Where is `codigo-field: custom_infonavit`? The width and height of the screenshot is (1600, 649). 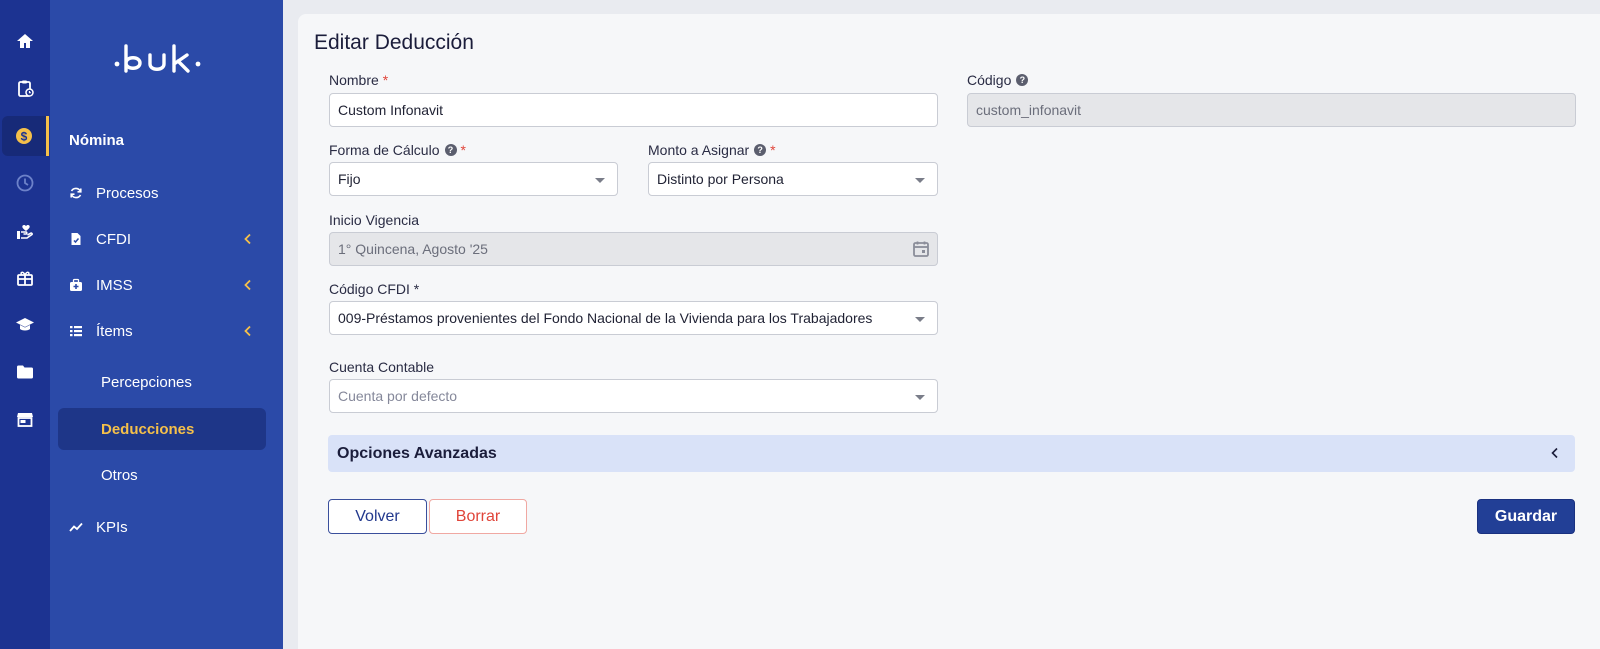
codigo-field: custom_infonavit is located at coordinates (1271, 110).